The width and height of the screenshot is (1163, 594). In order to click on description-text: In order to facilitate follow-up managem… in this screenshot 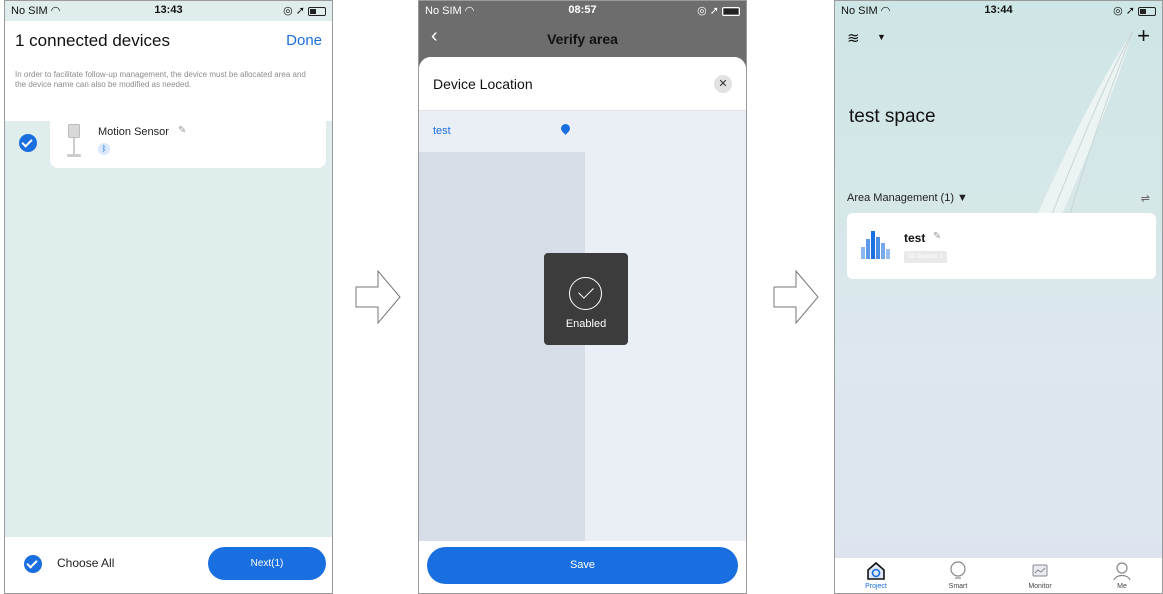, I will do `click(160, 79)`.